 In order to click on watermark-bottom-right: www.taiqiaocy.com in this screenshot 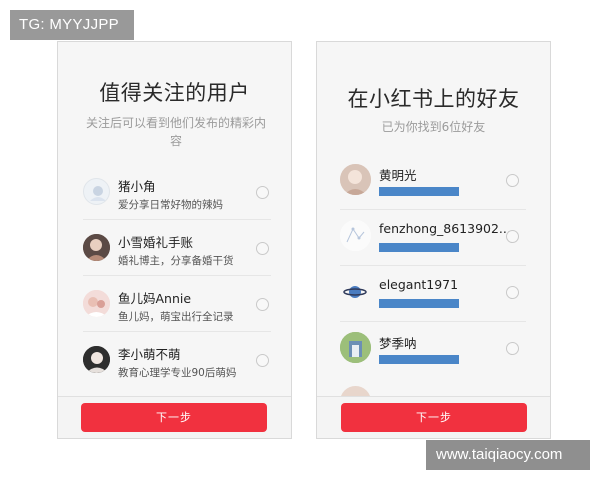, I will do `click(508, 455)`.